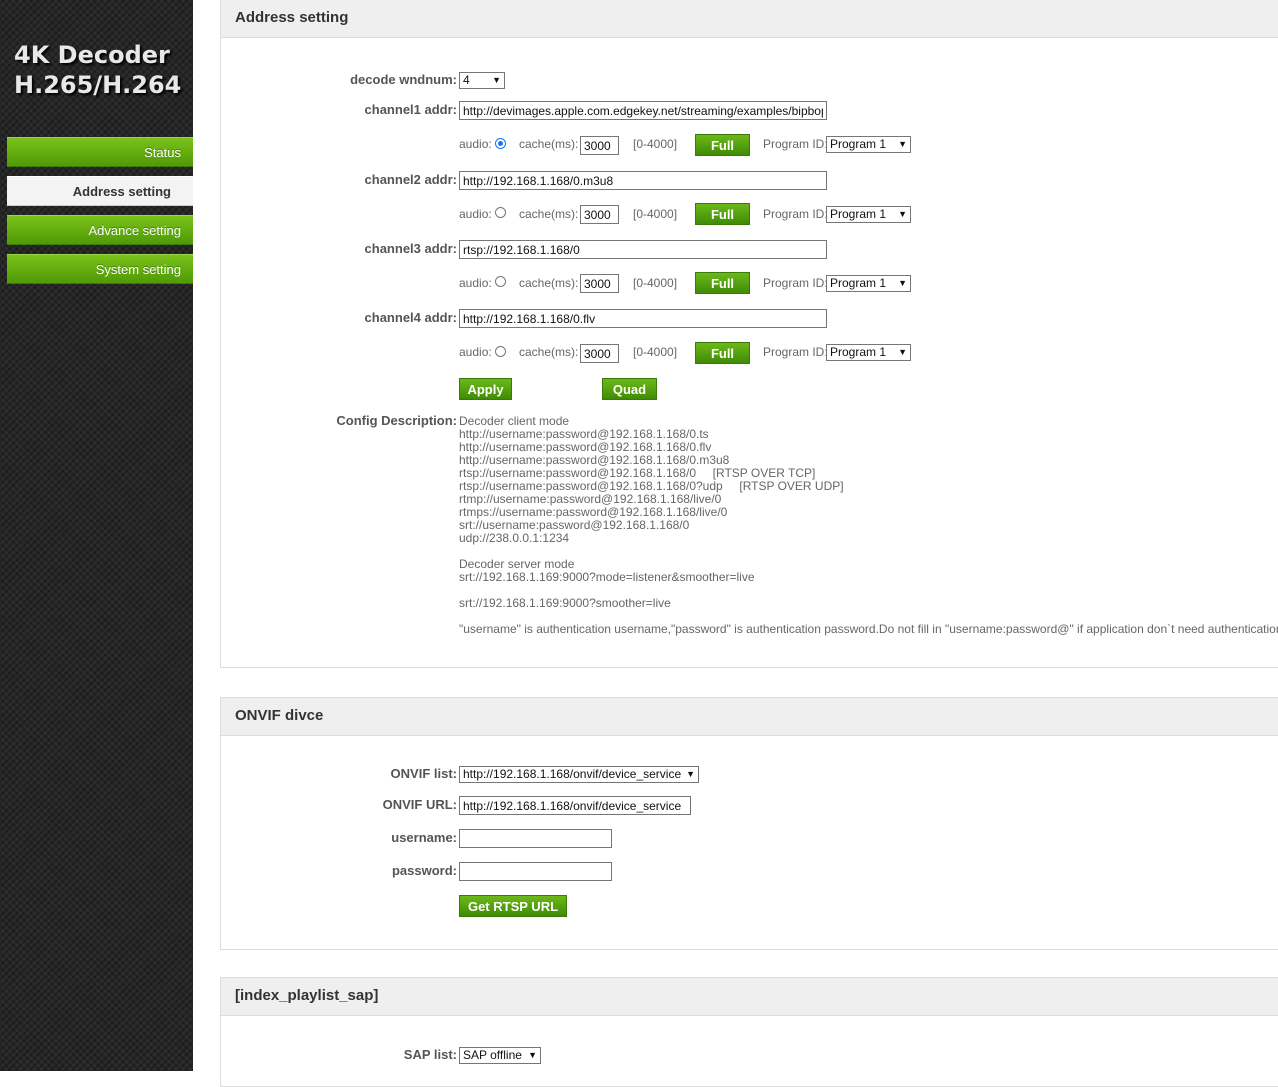 The height and width of the screenshot is (1087, 1278). Describe the element at coordinates (410, 109) in the screenshot. I see `channel1-label: channel1 addr:` at that location.